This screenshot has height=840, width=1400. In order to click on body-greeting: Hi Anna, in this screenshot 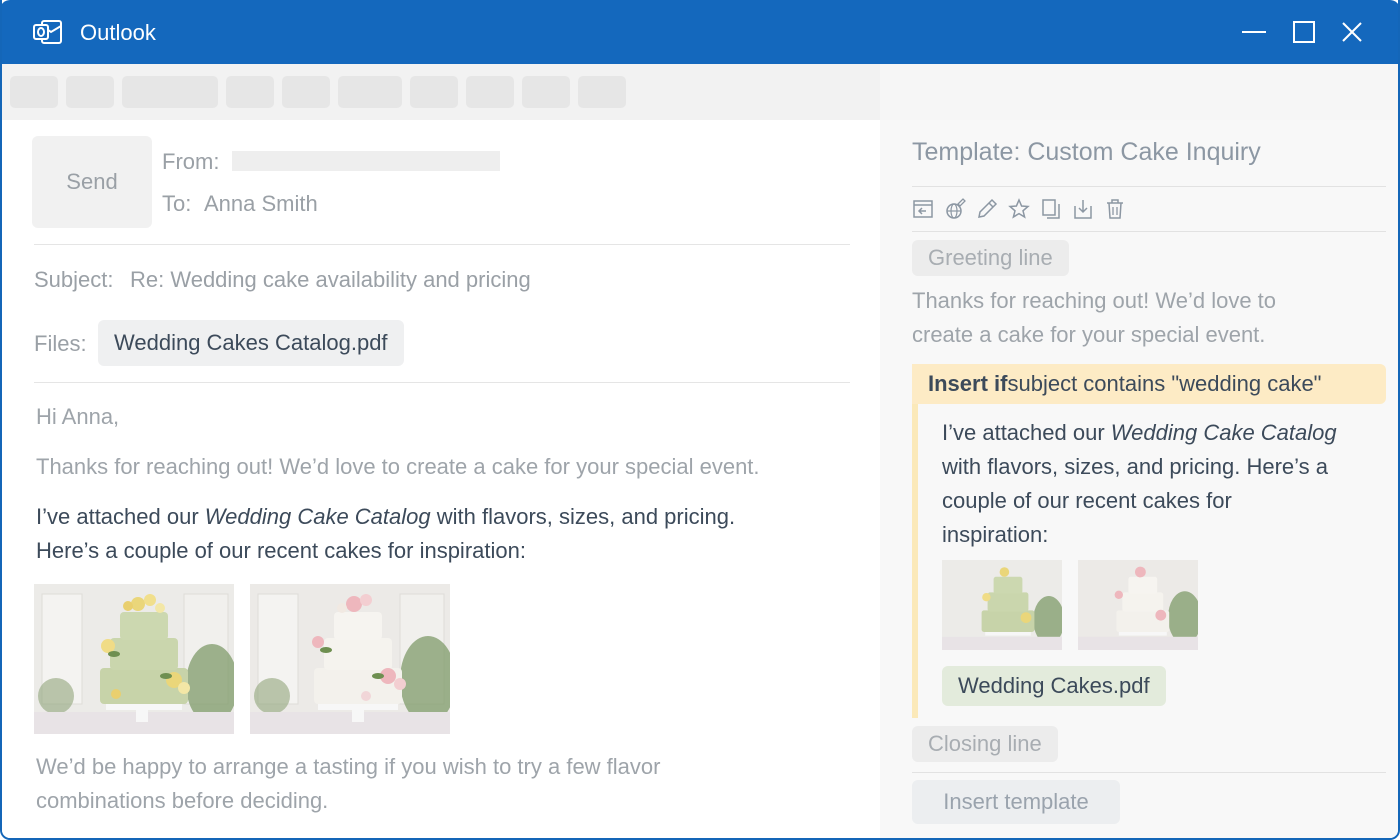, I will do `click(78, 416)`.